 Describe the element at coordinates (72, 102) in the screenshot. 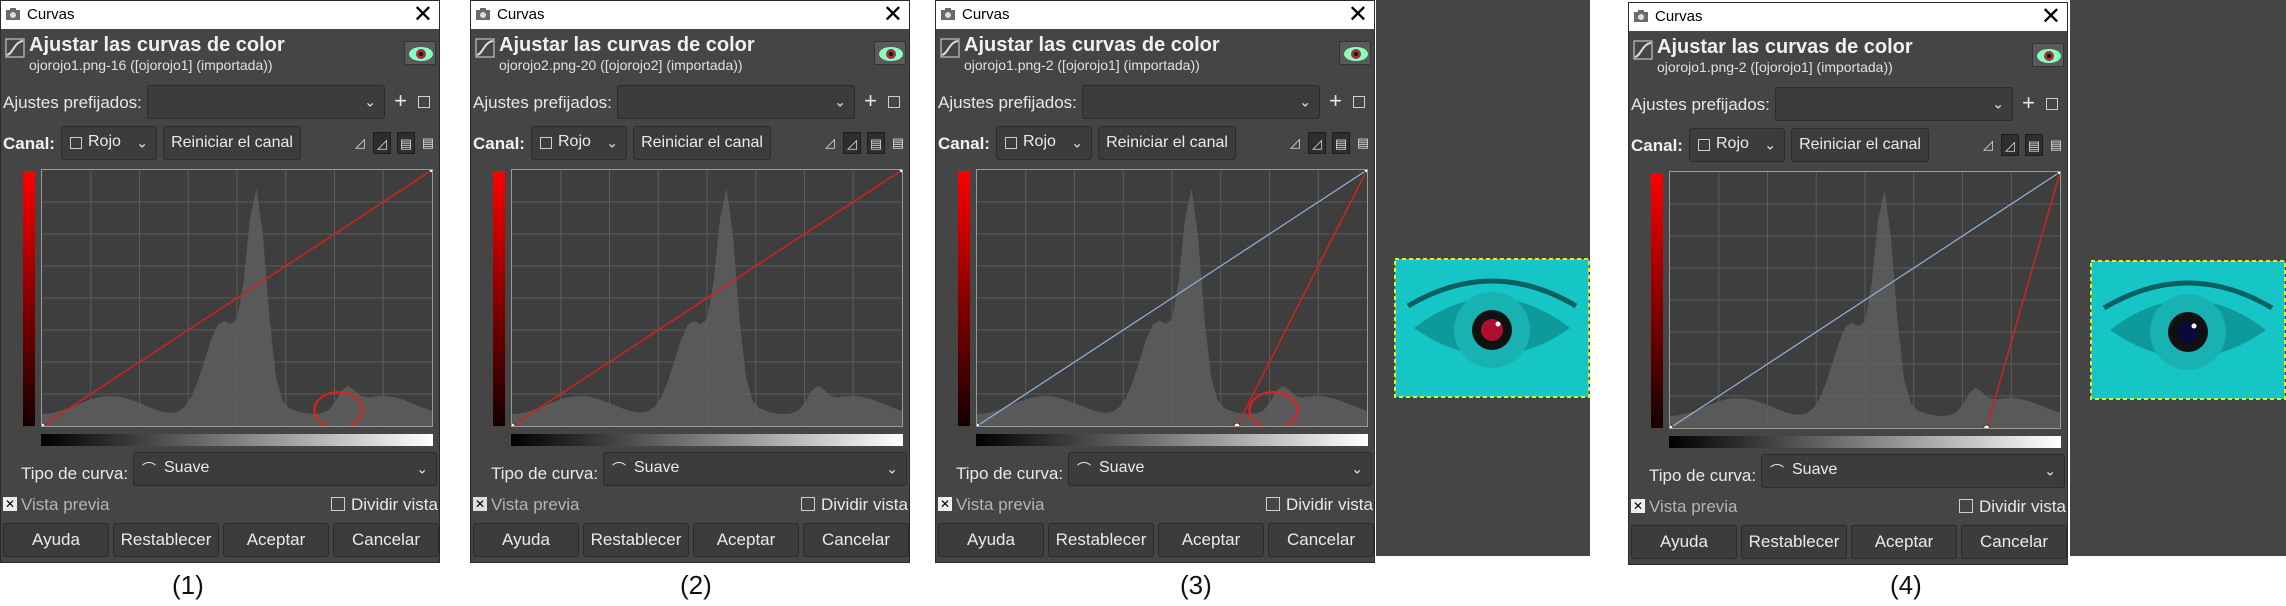

I see `presets-label: Ajustes prefijados:` at that location.